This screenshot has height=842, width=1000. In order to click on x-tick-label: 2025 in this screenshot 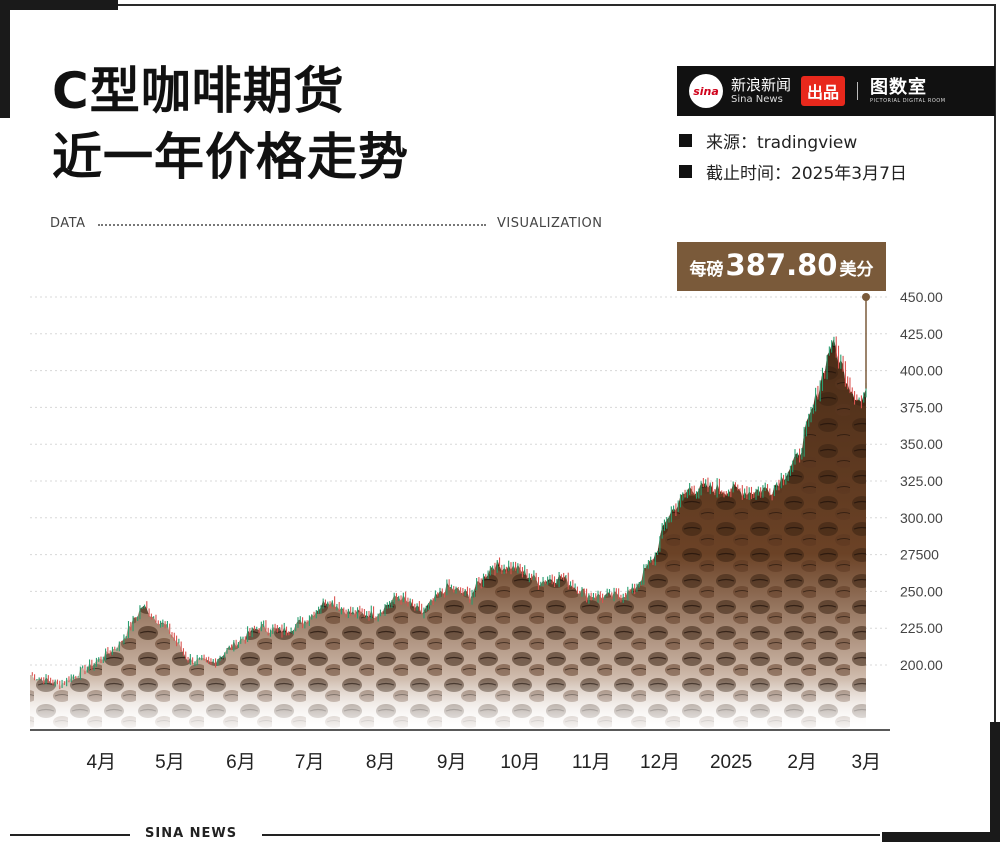, I will do `click(731, 762)`.